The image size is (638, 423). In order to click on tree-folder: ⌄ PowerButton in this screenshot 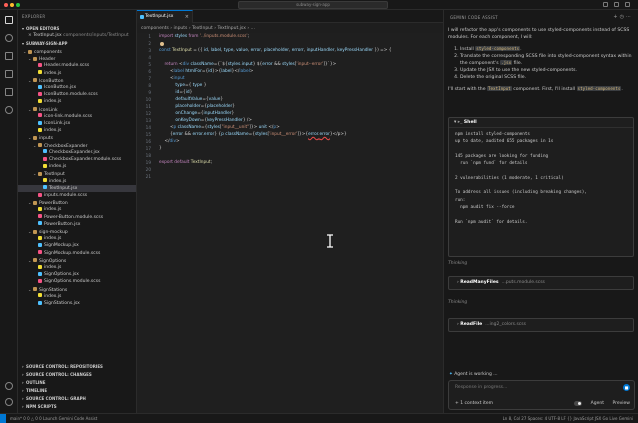, I will do `click(77, 202)`.